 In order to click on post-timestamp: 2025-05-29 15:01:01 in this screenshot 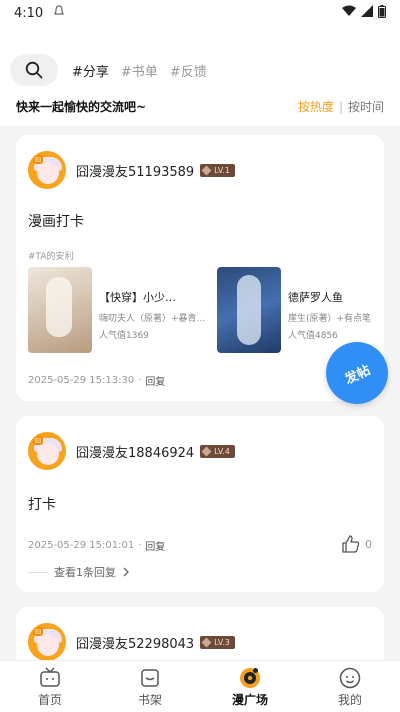, I will do `click(81, 545)`.